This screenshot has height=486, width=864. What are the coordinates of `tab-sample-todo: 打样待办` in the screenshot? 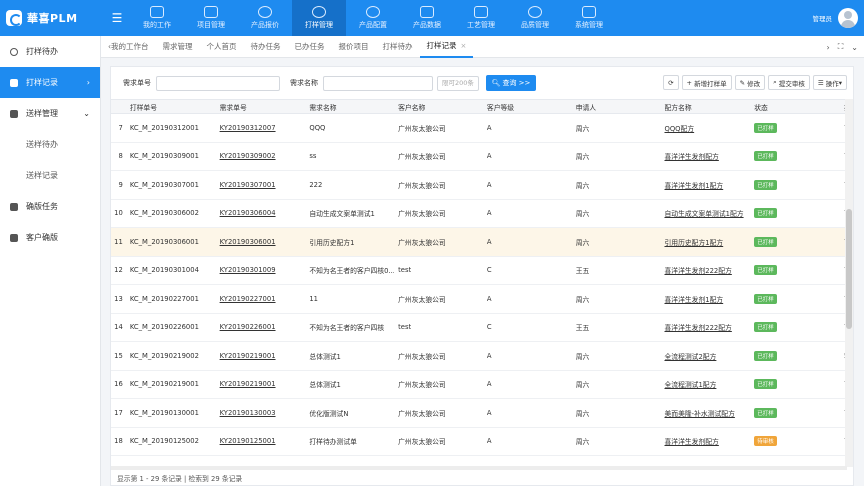 It's located at (398, 47).